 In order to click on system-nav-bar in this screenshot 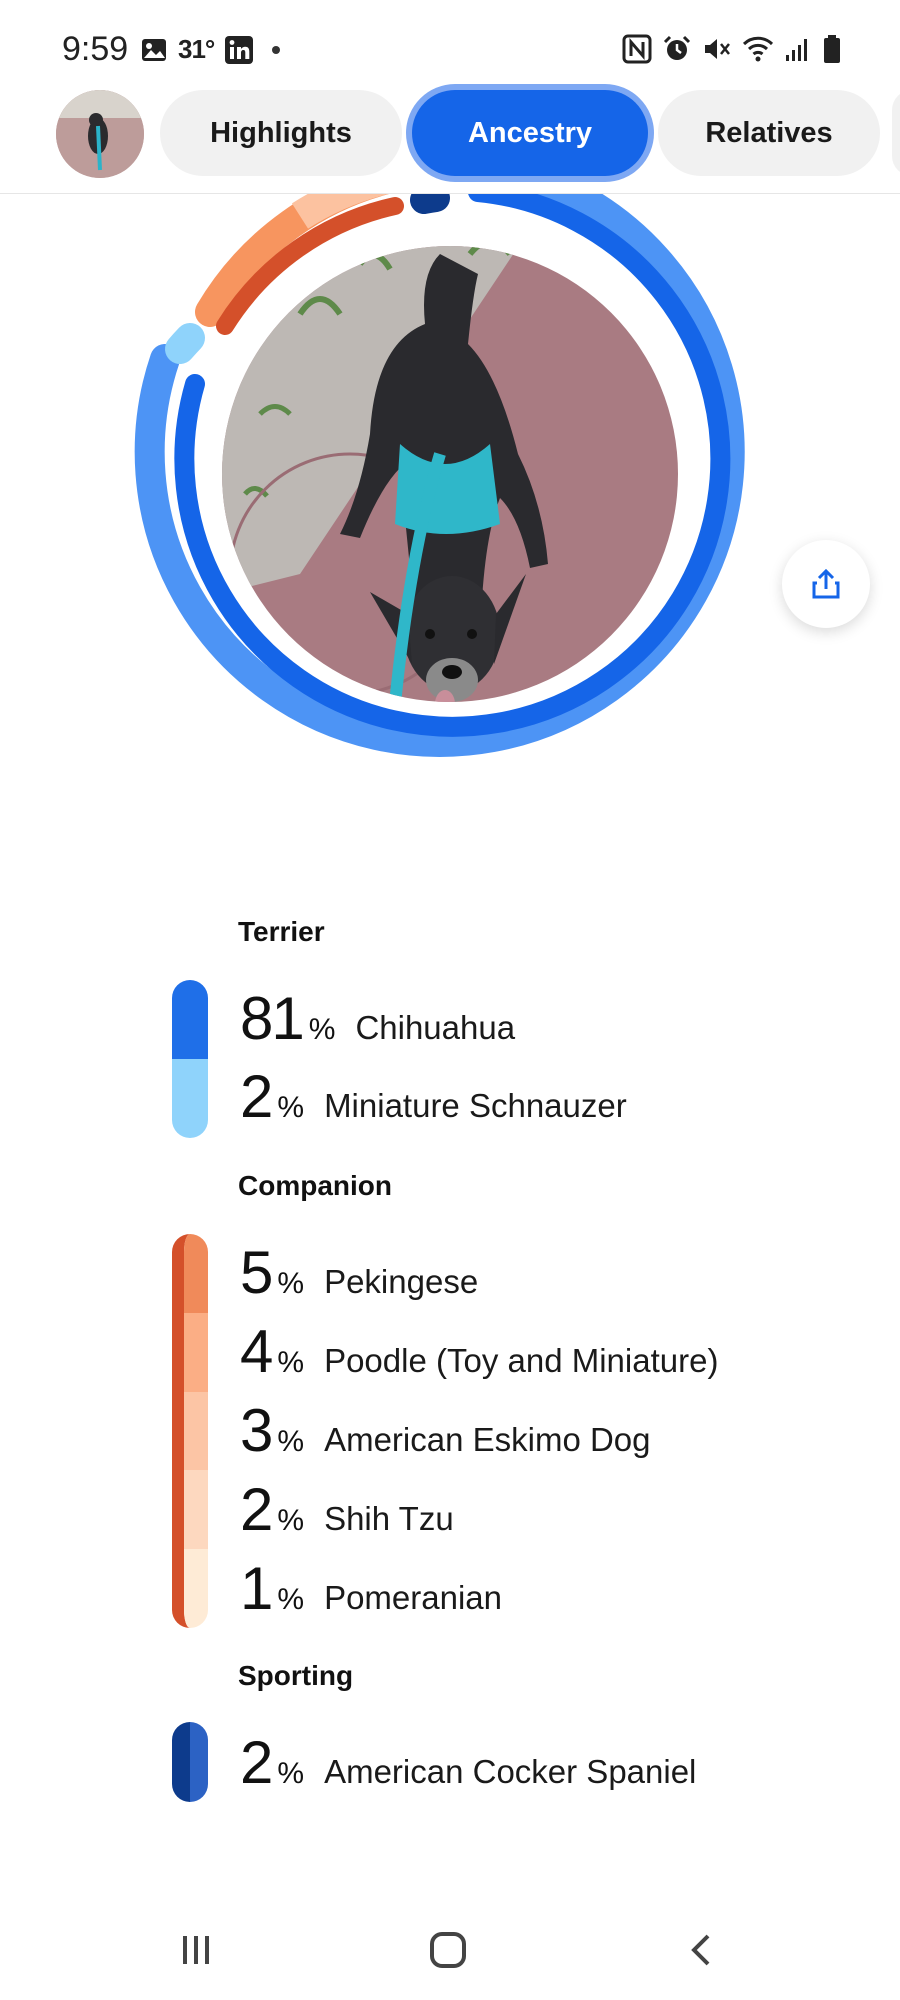, I will do `click(450, 1950)`.